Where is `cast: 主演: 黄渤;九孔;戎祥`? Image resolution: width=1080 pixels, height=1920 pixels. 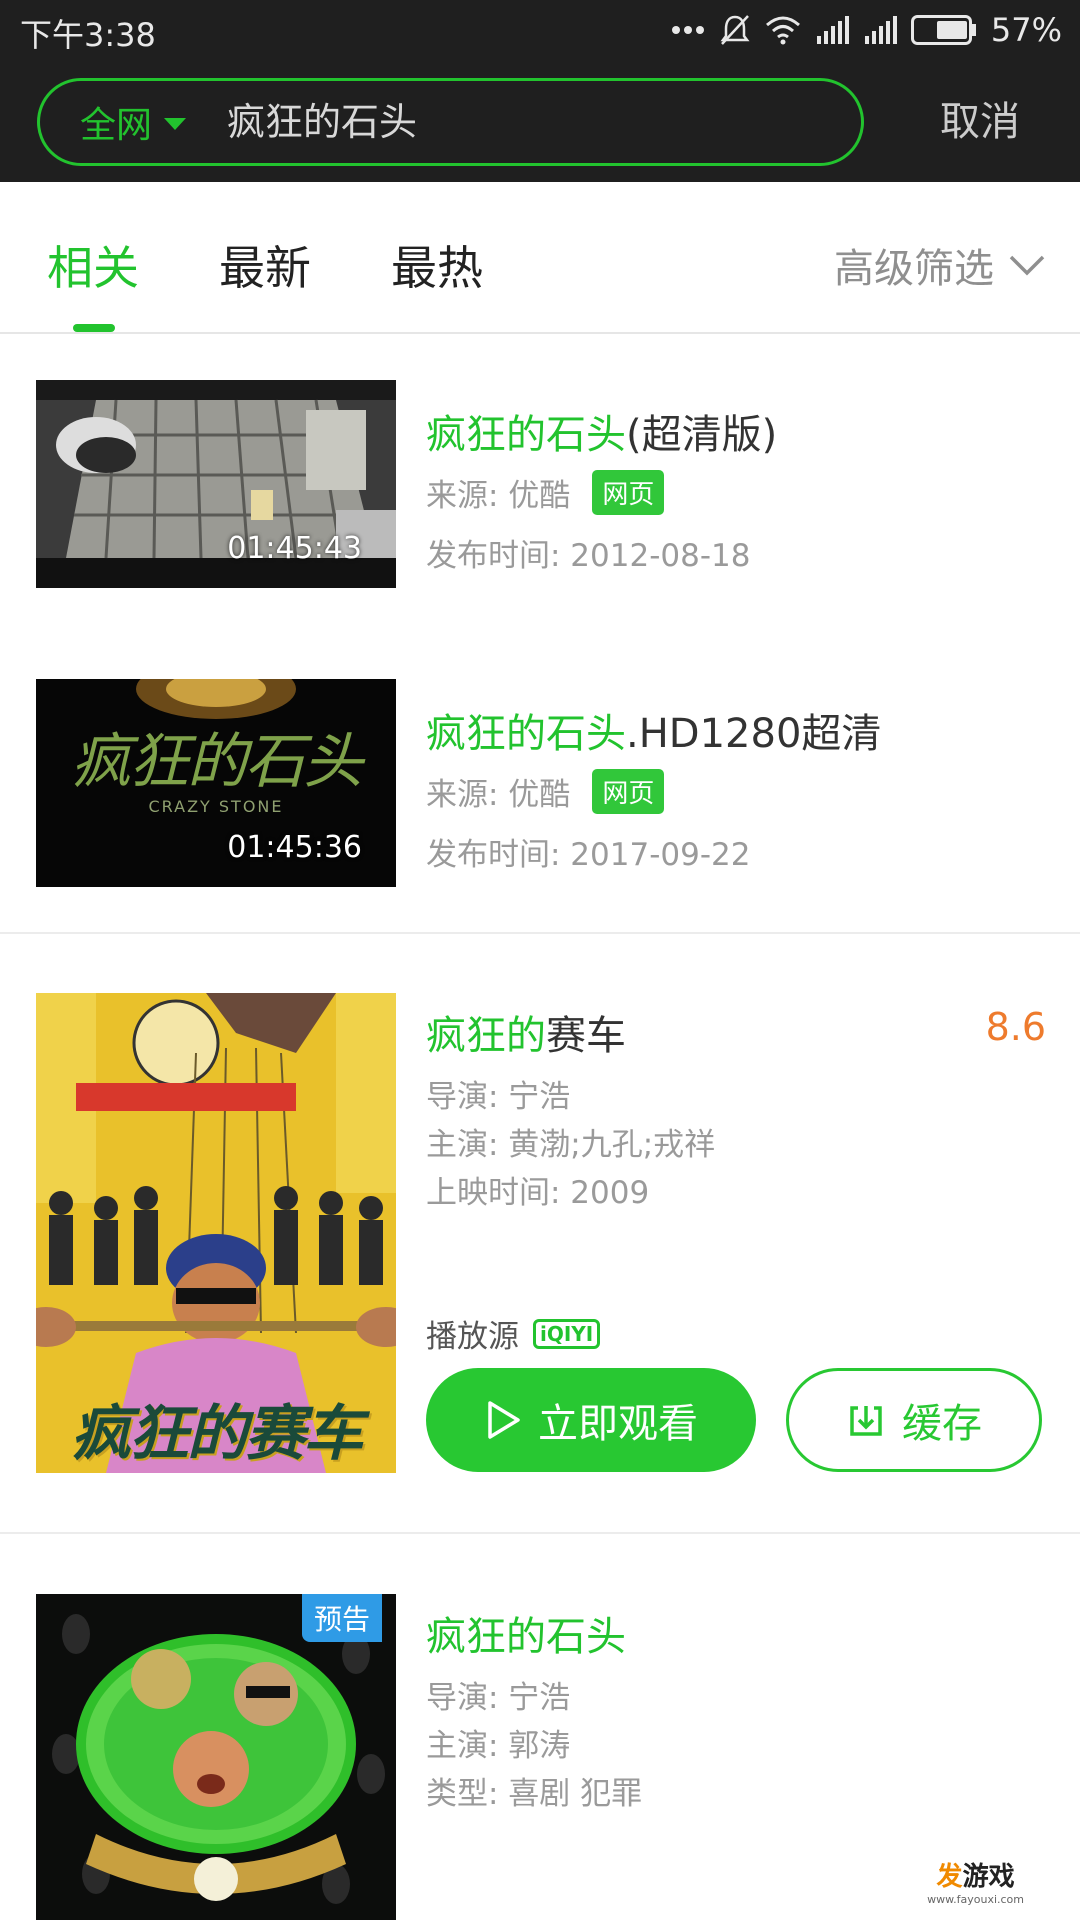
cast: 主演: 黄渤;九孔;戎祥 is located at coordinates (571, 1145).